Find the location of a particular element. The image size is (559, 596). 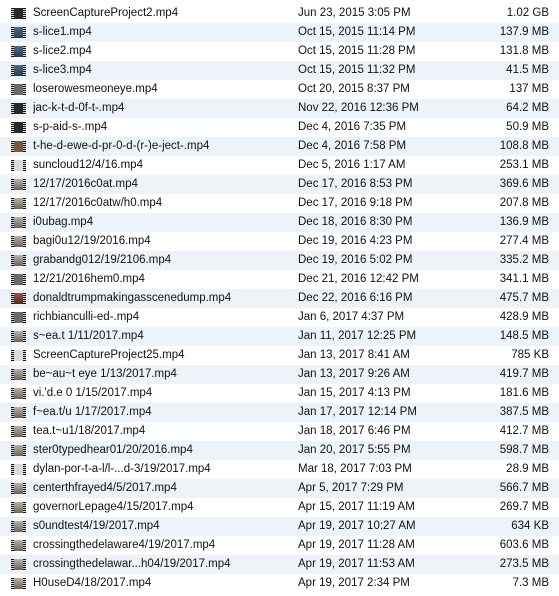

file-date-modified: Dec 17, 2016 8:53 PM is located at coordinates (355, 184).